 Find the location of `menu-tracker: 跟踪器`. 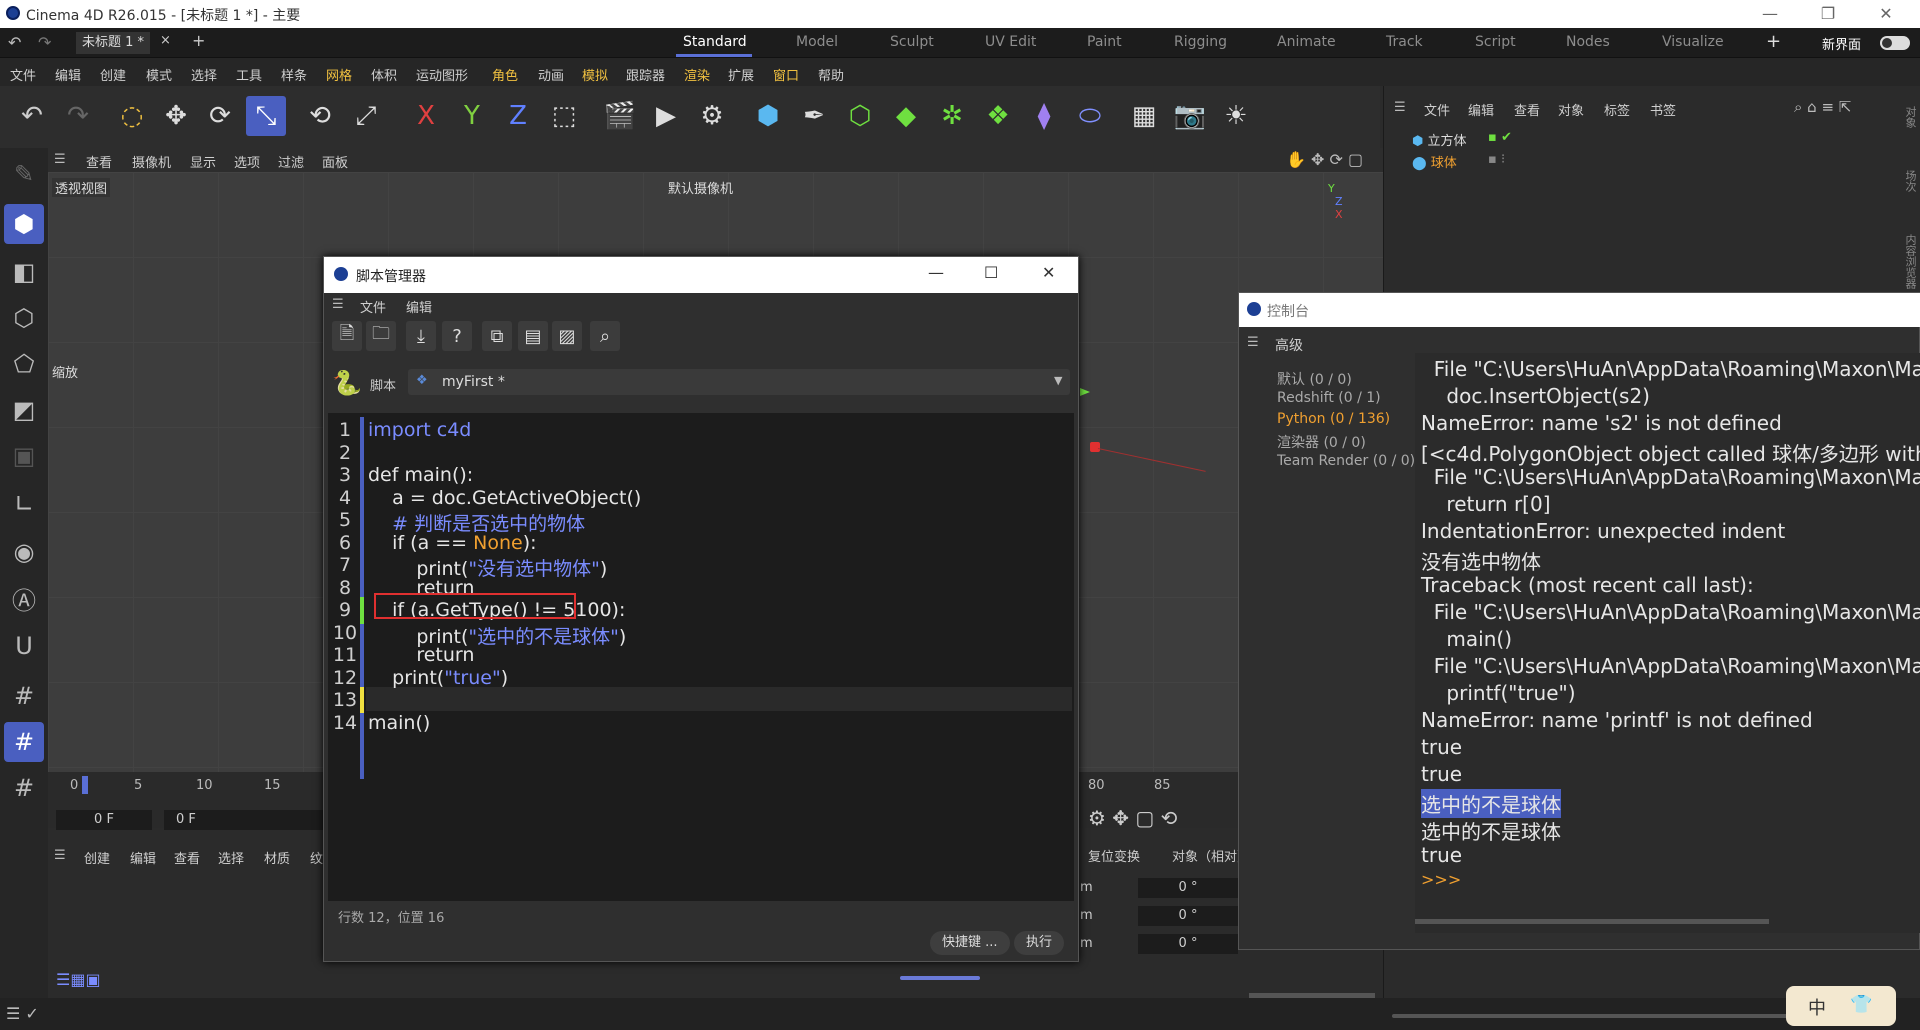

menu-tracker: 跟踪器 is located at coordinates (645, 74).